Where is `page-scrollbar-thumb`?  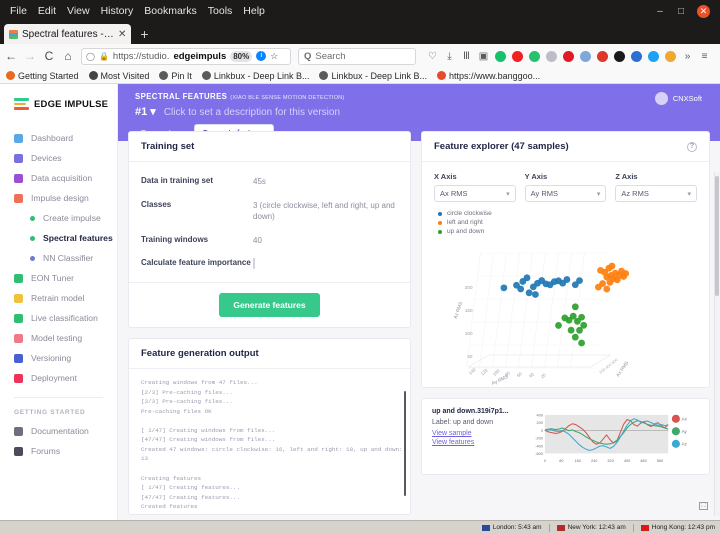
page-scrollbar-thumb is located at coordinates (717, 236).